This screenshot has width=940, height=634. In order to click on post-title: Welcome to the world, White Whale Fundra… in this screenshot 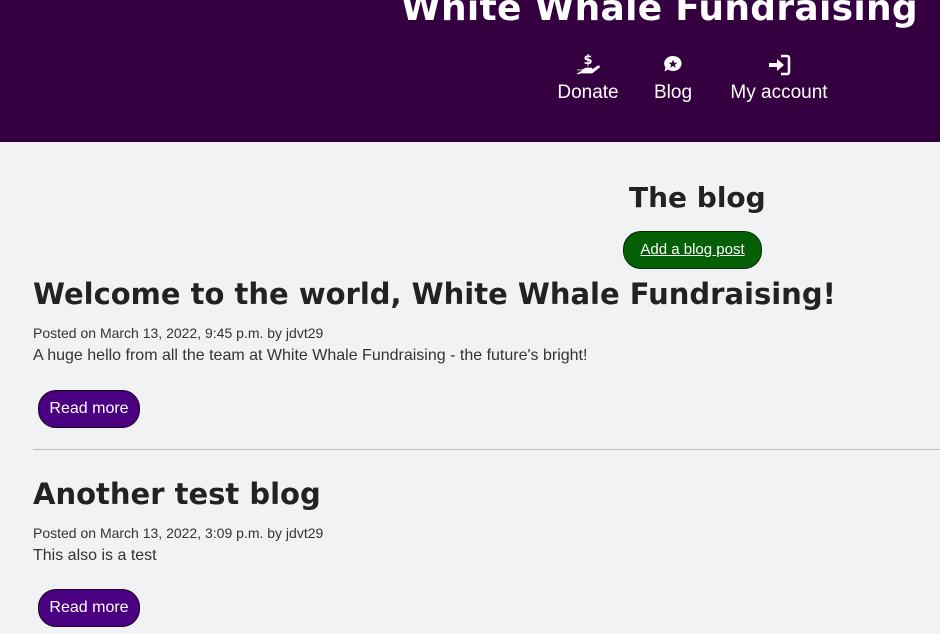, I will do `click(434, 294)`.